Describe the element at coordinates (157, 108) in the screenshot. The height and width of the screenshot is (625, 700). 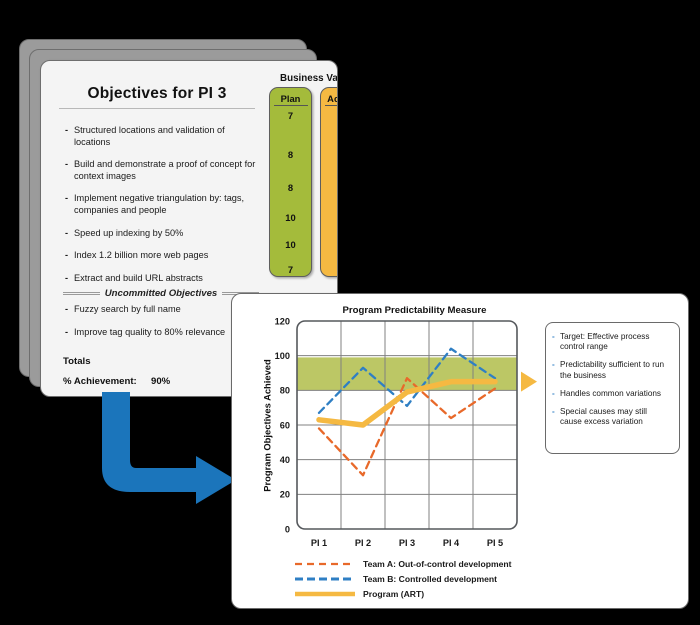
I see `title-divider` at that location.